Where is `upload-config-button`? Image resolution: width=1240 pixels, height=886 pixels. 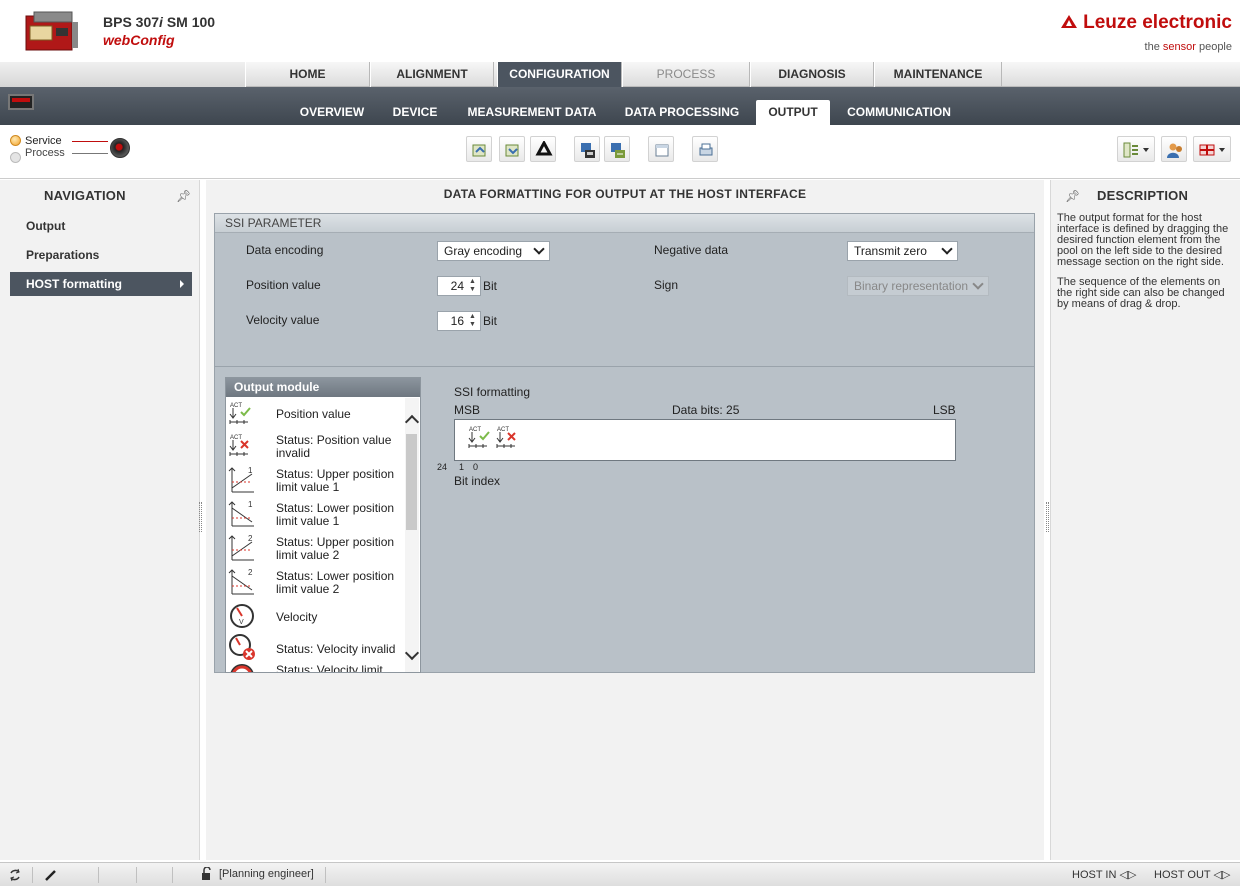 upload-config-button is located at coordinates (479, 149).